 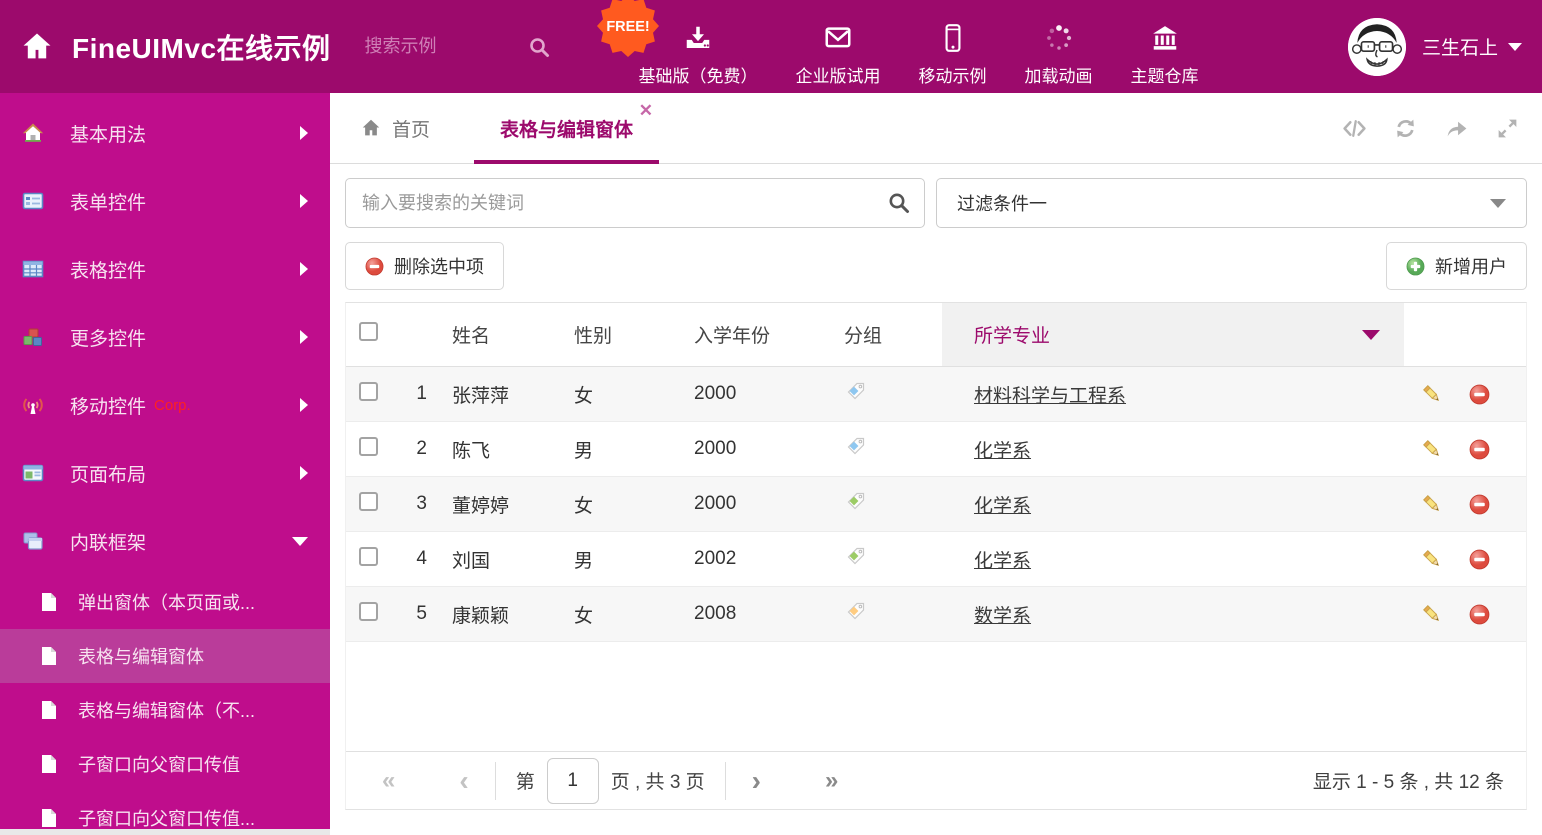 I want to click on next-page-button, so click(x=756, y=781).